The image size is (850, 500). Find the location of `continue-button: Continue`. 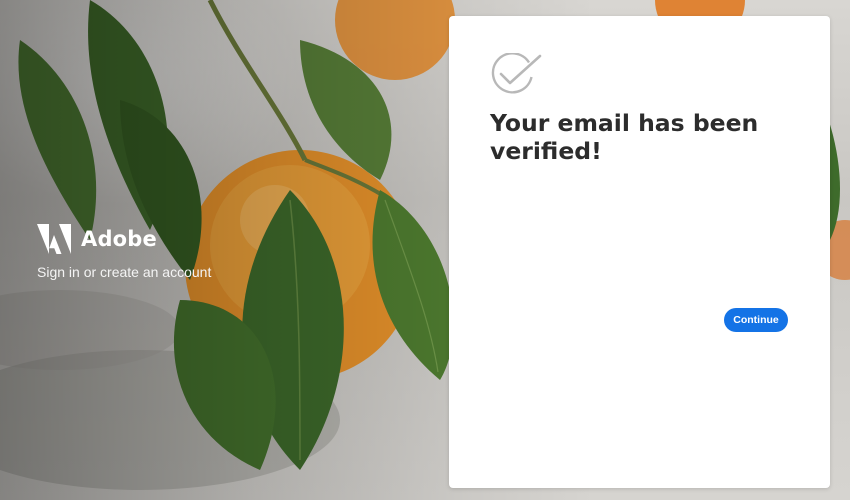

continue-button: Continue is located at coordinates (756, 320).